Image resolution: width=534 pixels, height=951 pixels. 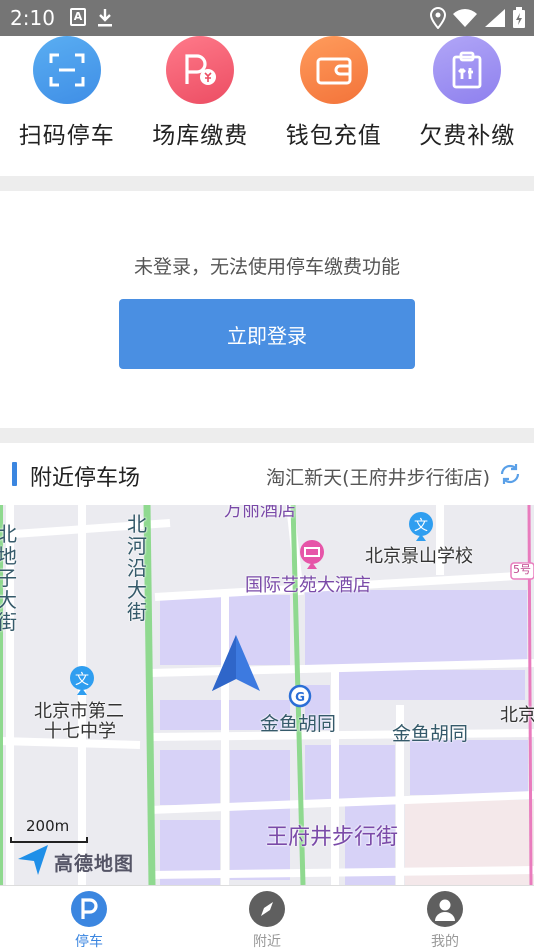 What do you see at coordinates (522, 569) in the screenshot?
I see `metro-line-badge: 5号` at bounding box center [522, 569].